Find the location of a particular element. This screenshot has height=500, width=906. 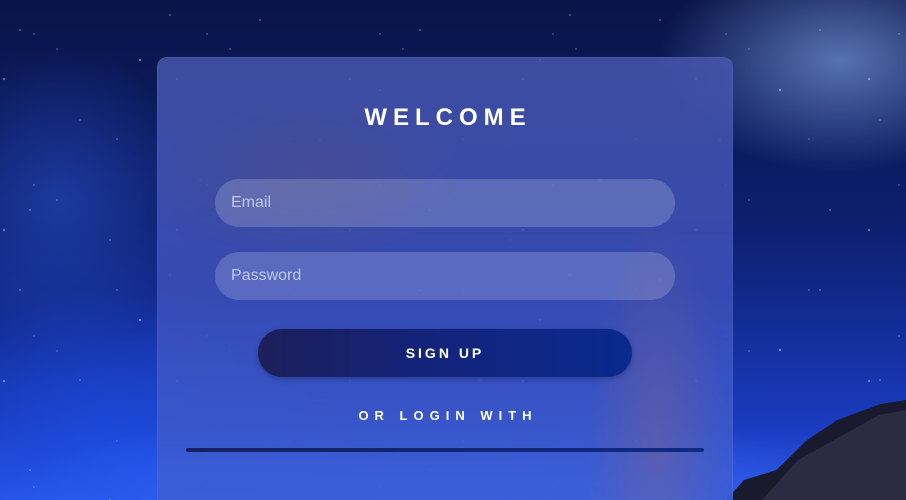

welcome-title: WELCOME is located at coordinates (448, 117).